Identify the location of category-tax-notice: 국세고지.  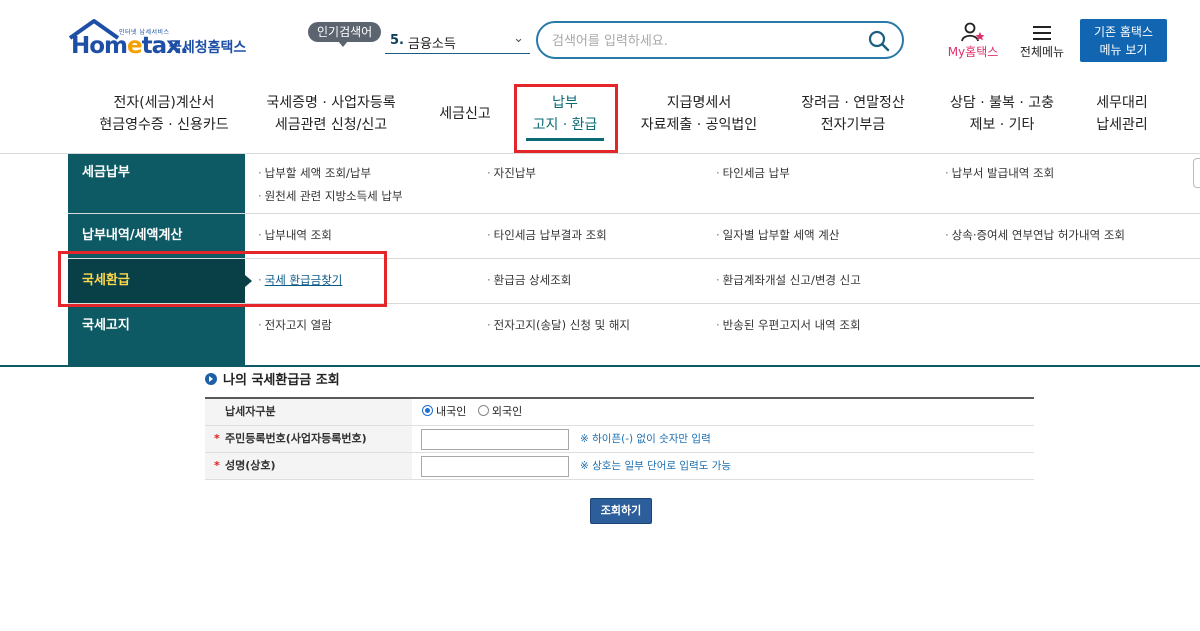
(156, 326).